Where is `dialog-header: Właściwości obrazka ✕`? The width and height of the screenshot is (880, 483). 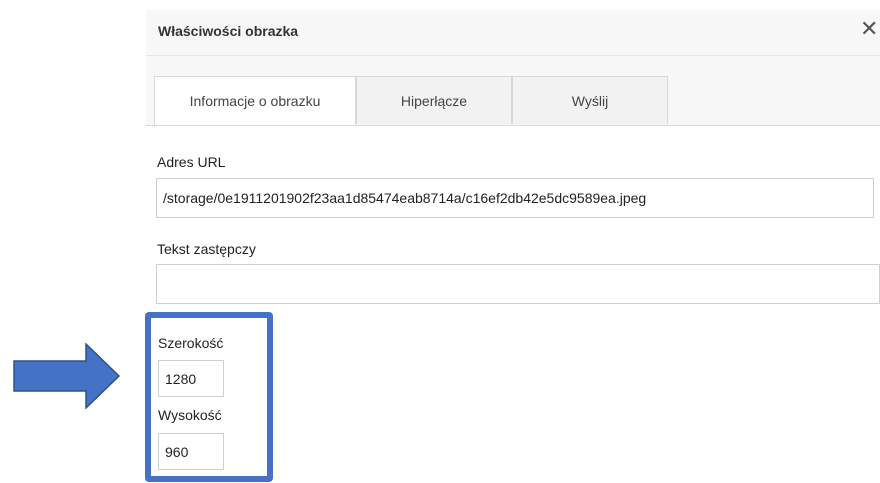
dialog-header: Właściwości obrazka ✕ is located at coordinates (513, 33).